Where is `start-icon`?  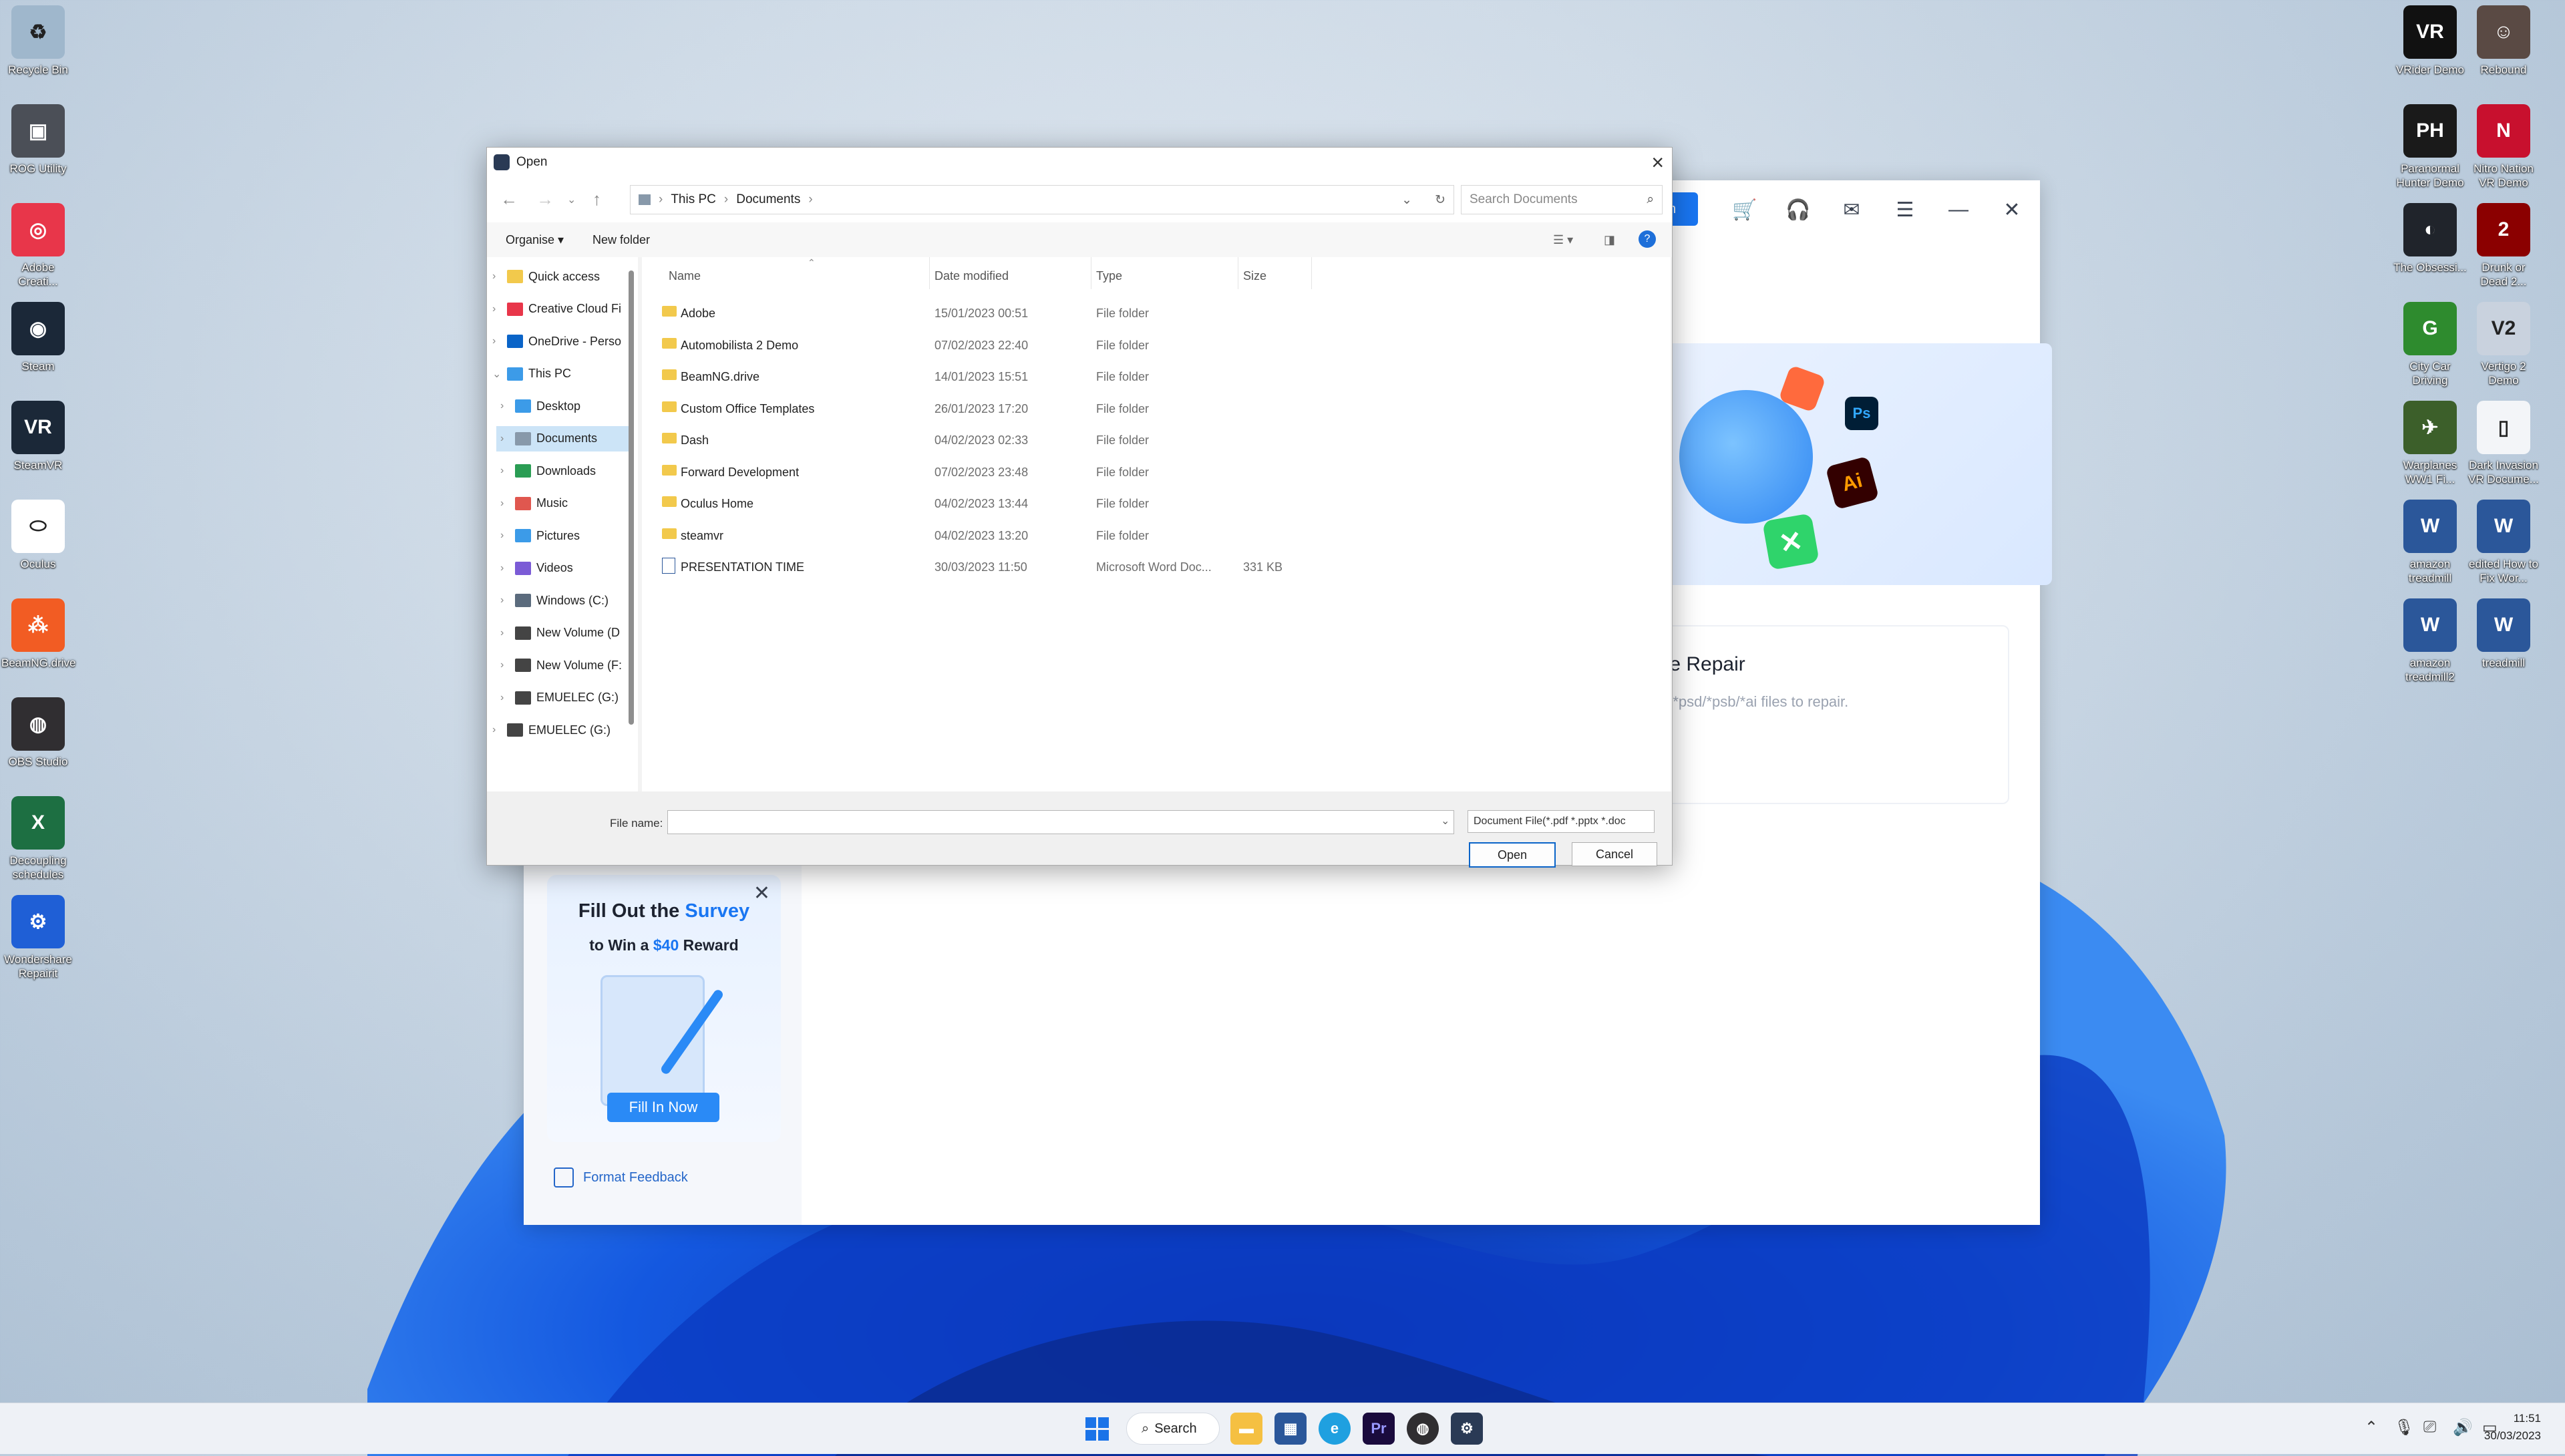 start-icon is located at coordinates (1097, 1429).